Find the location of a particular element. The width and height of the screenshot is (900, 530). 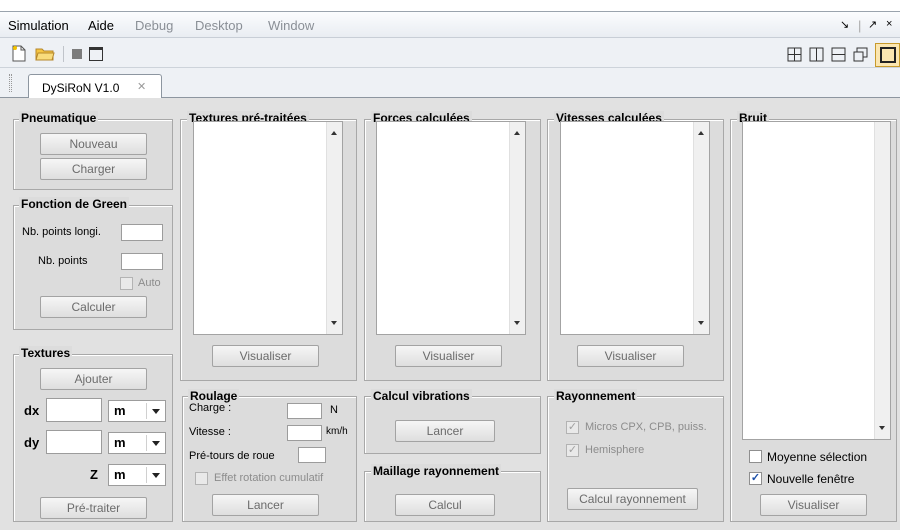

visualiser-bruit-button: Visualiser is located at coordinates (813, 505).